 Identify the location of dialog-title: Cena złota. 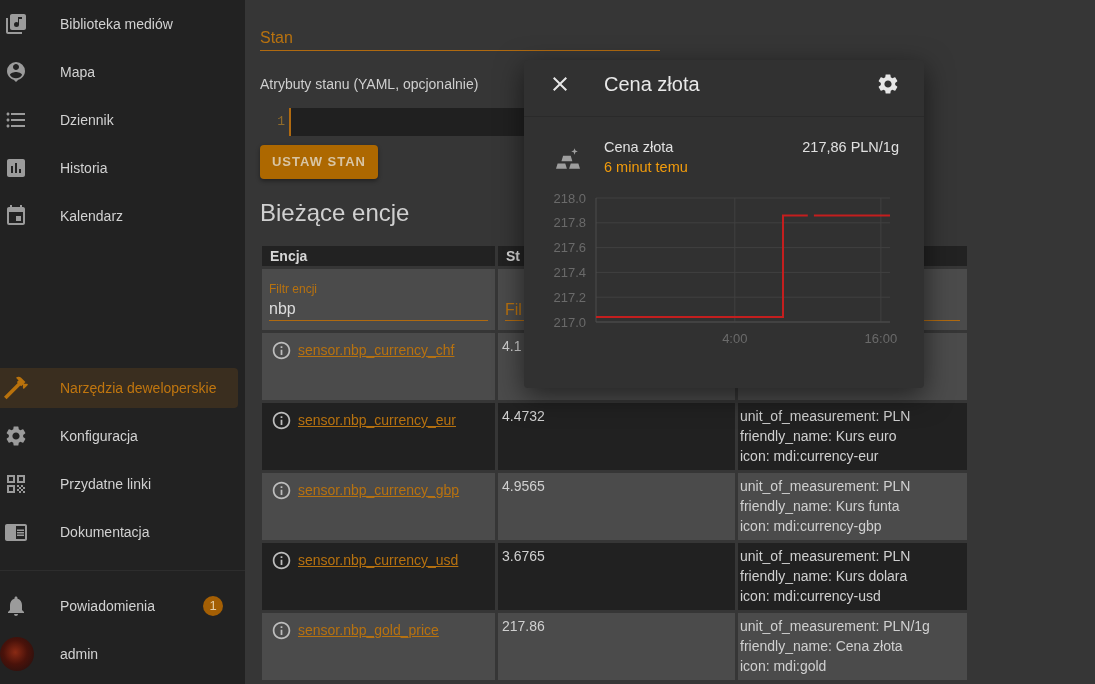
(652, 84).